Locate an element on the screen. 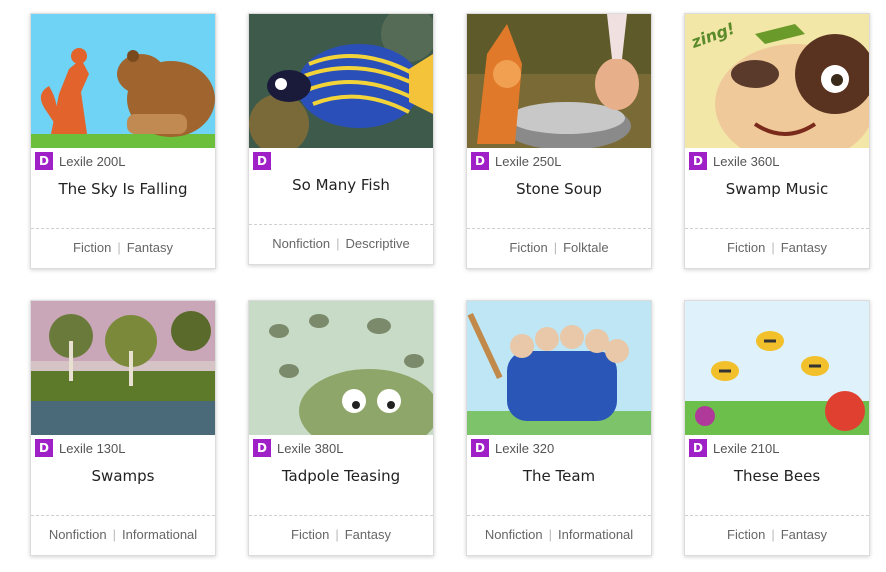 Image resolution: width=886 pixels, height=572 pixels. book-card-these-bees: D Lexile 210L These Bees Fiction | Fantasy is located at coordinates (777, 428).